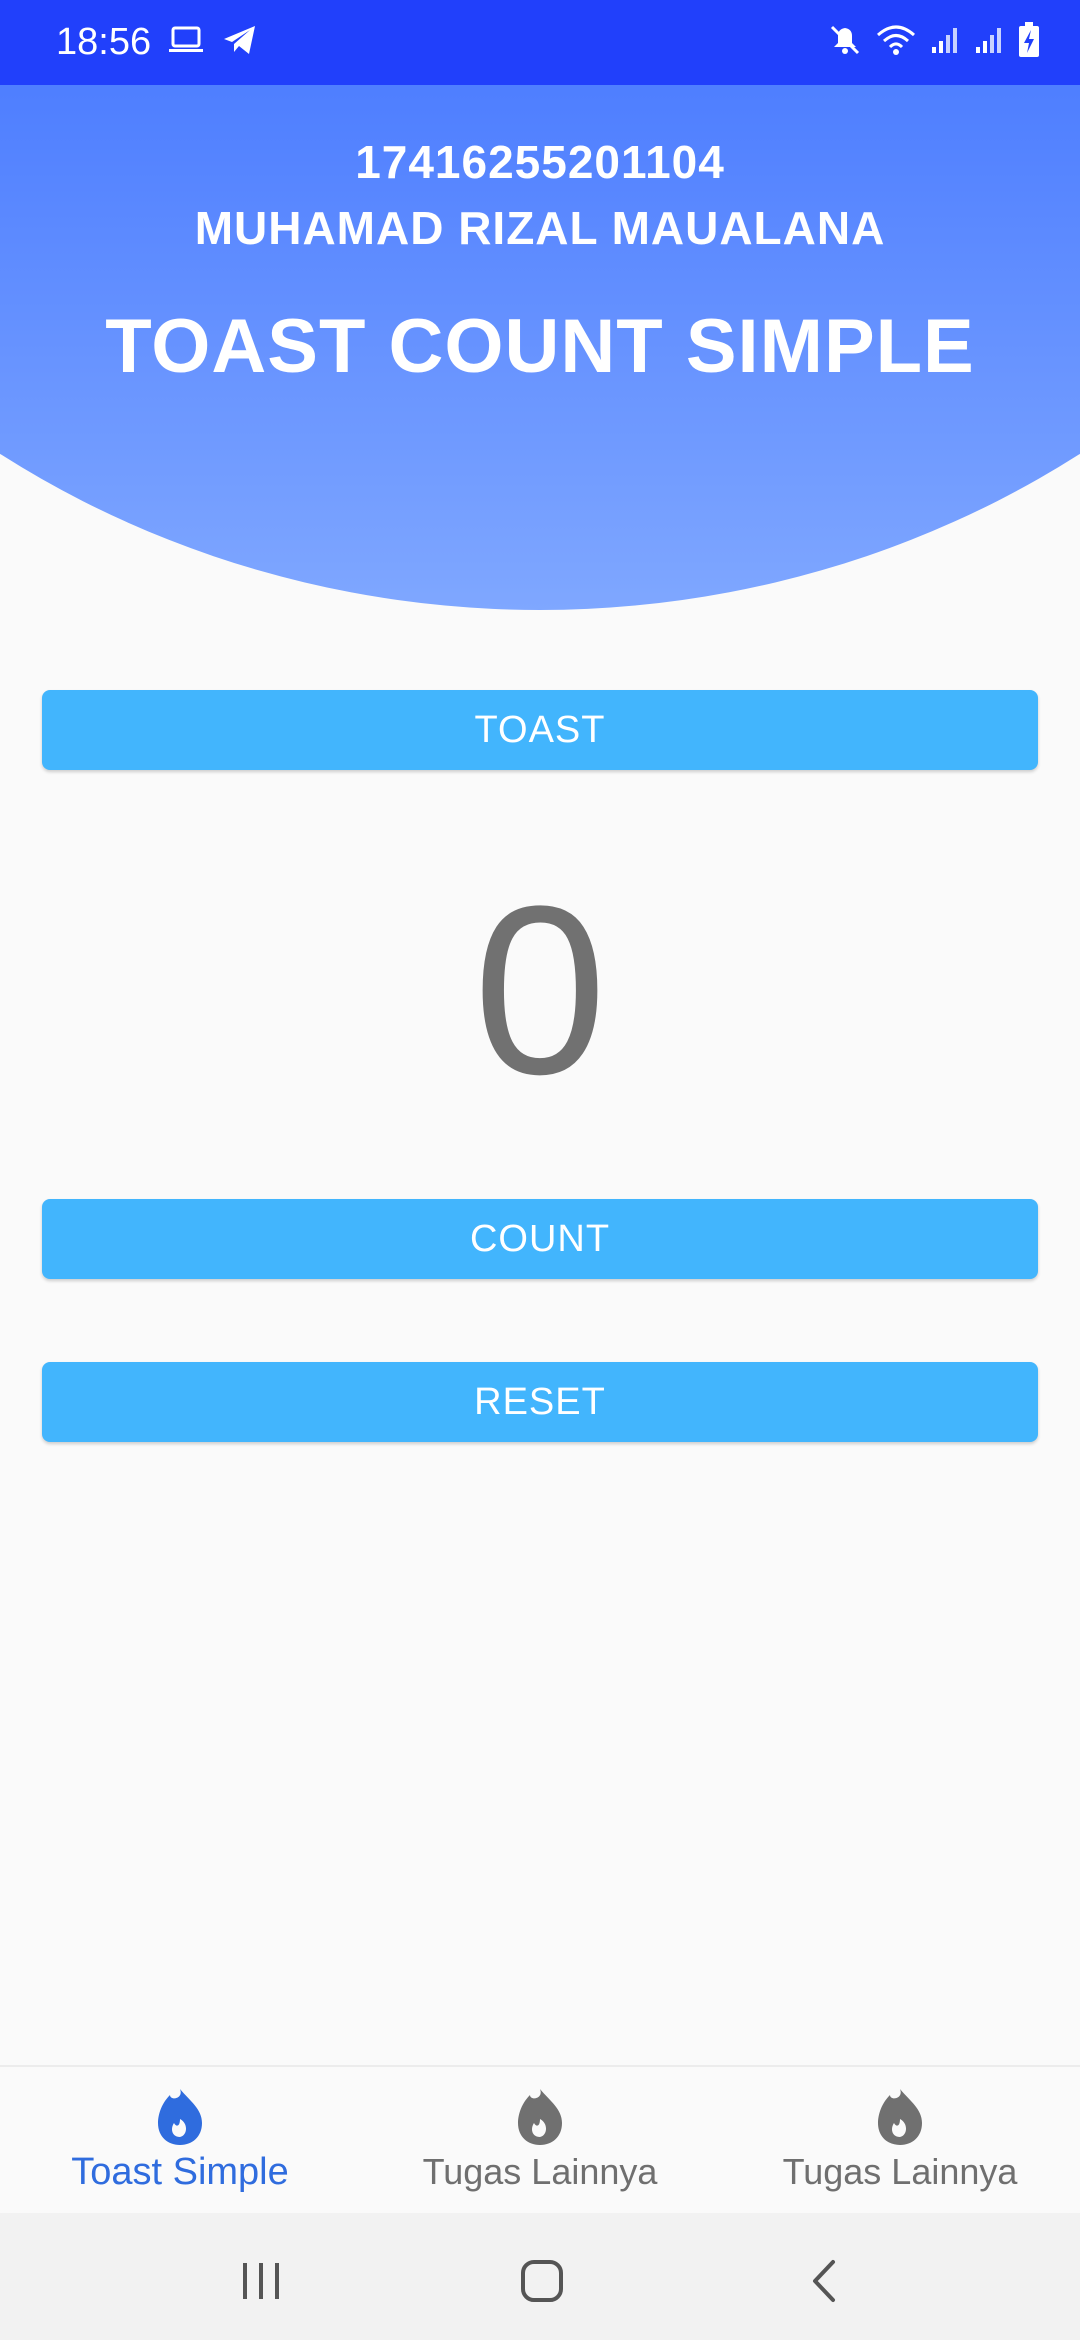  Describe the element at coordinates (540, 228) in the screenshot. I see `student-name: MUHAMAD RIZAL MAUALANA` at that location.